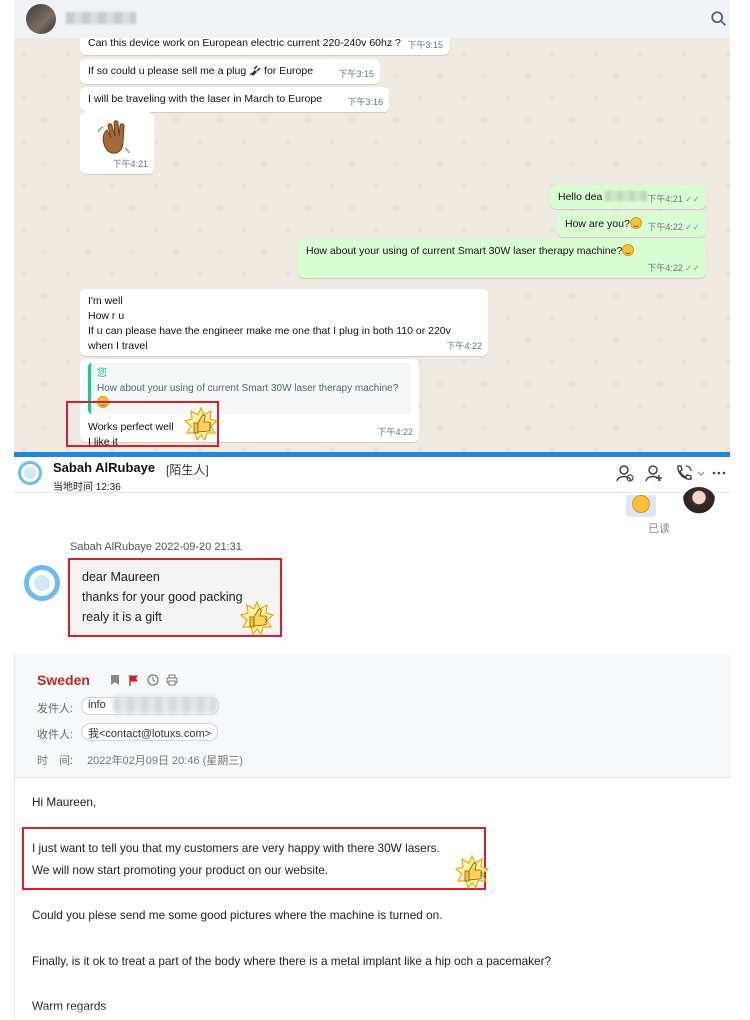  I want to click on more-options-icon, so click(719, 473).